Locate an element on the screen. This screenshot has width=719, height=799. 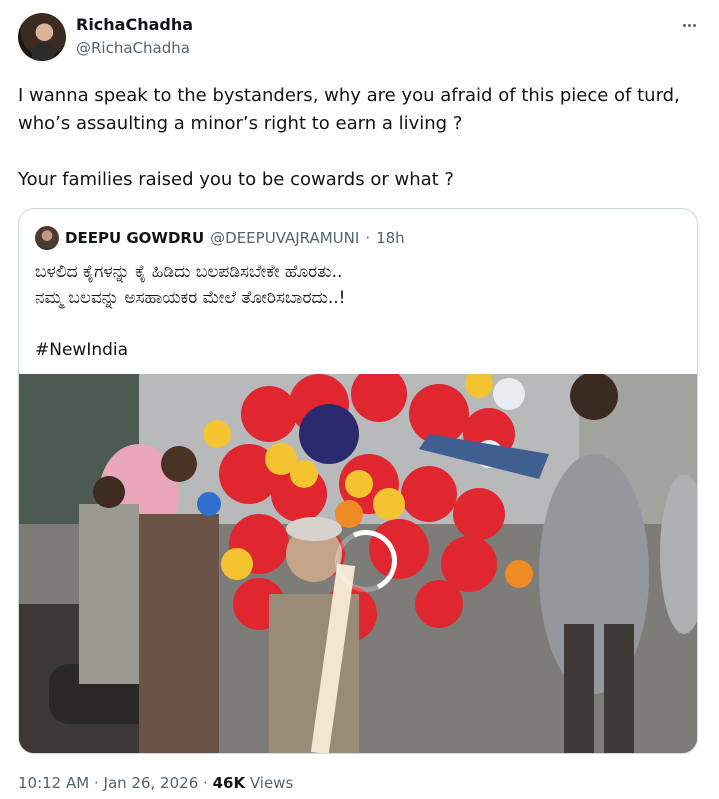
views-label: Views is located at coordinates (271, 783).